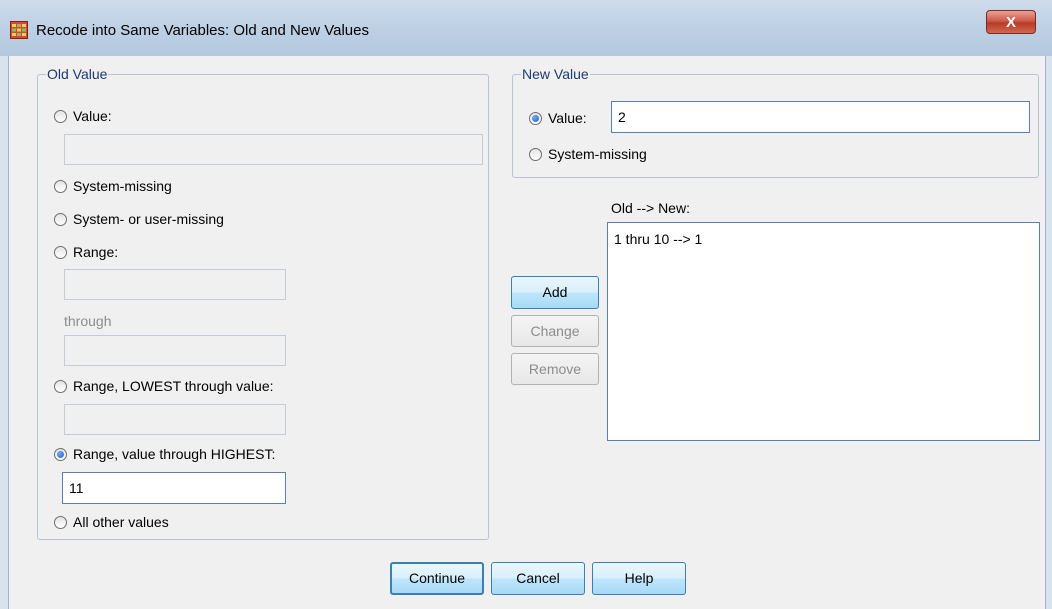  Describe the element at coordinates (174, 488) in the screenshot. I see `range-highest-input: 11` at that location.